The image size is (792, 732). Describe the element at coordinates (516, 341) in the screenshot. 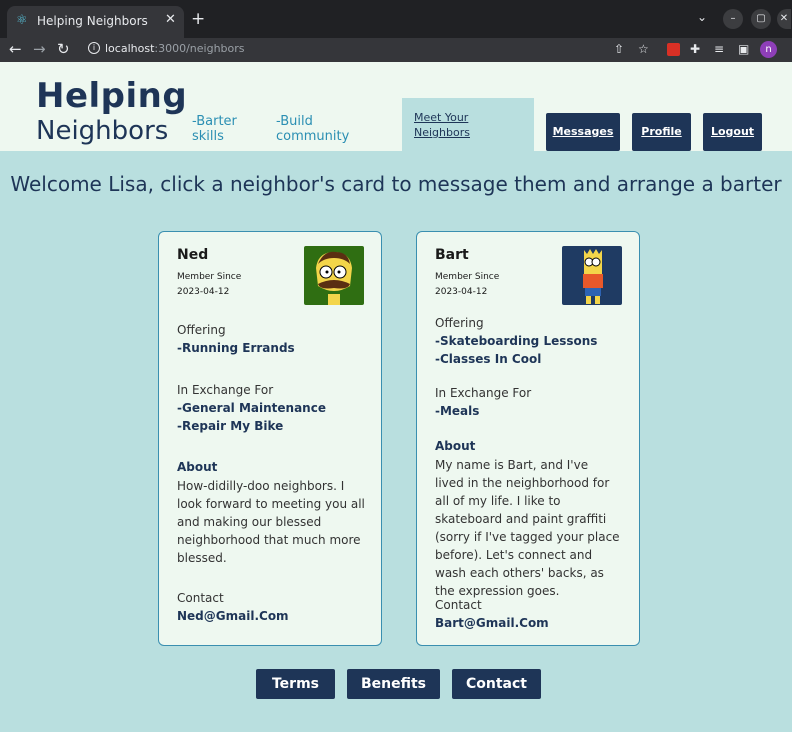

I see `offering-item: -Skateboarding Lessons` at that location.